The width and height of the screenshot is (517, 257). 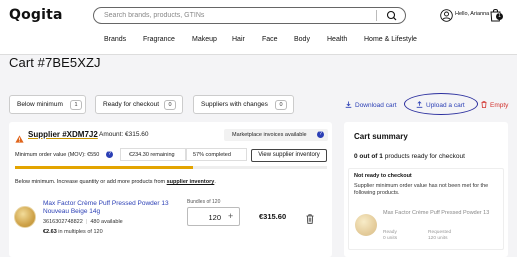 What do you see at coordinates (131, 104) in the screenshot?
I see `filter-label: Ready for checkout` at bounding box center [131, 104].